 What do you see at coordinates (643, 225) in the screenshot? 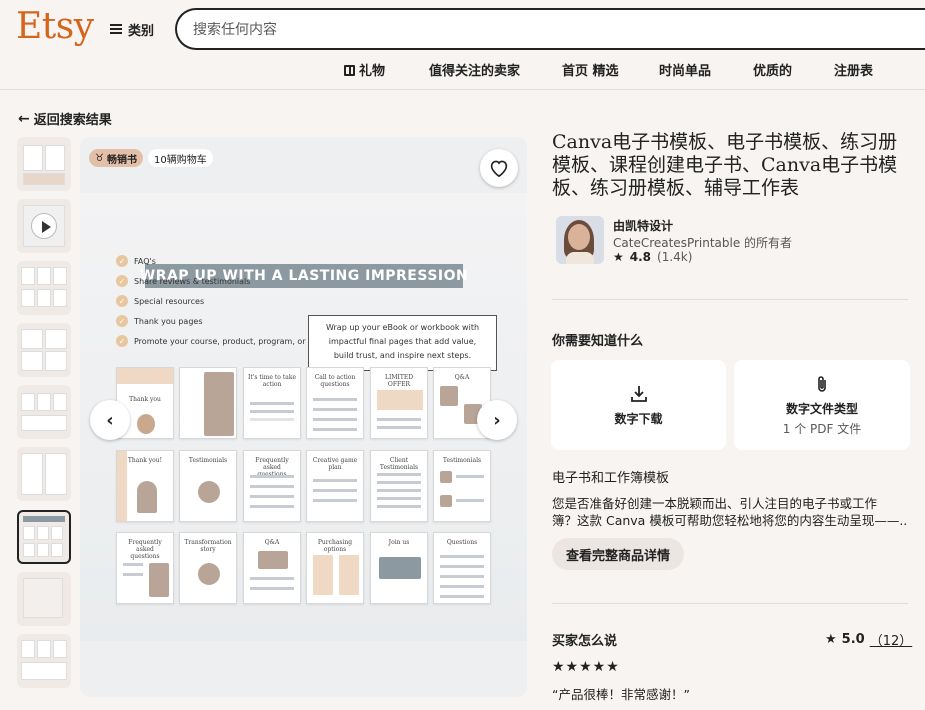
I see `shop-name: 由凯特设计` at bounding box center [643, 225].